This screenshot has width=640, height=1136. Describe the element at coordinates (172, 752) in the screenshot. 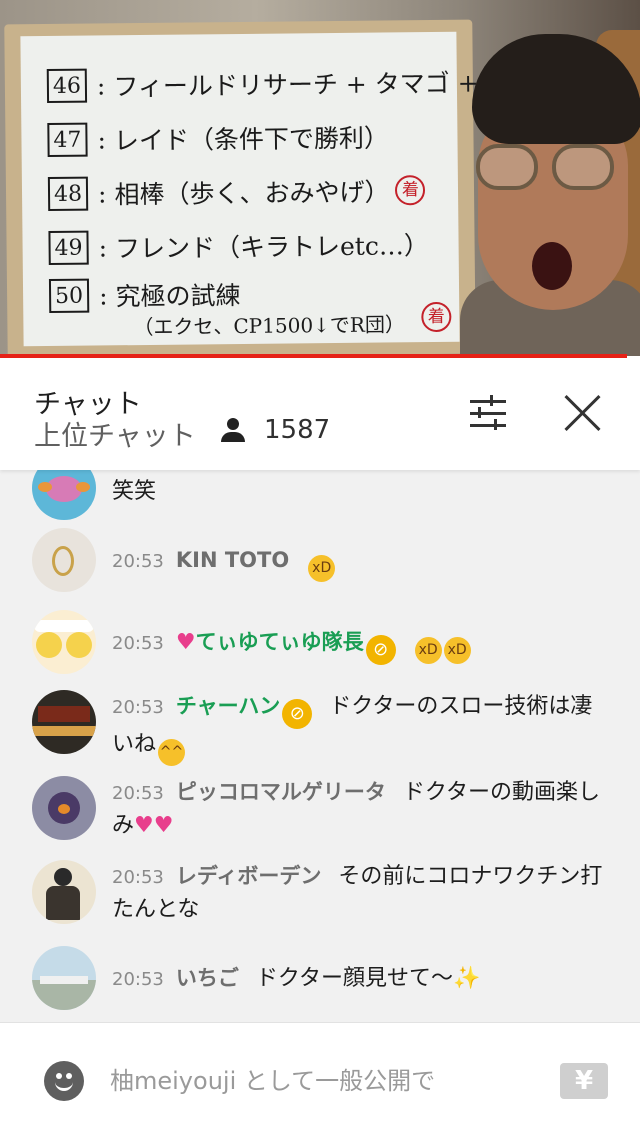

I see `grinning-face-icon: ^^` at that location.